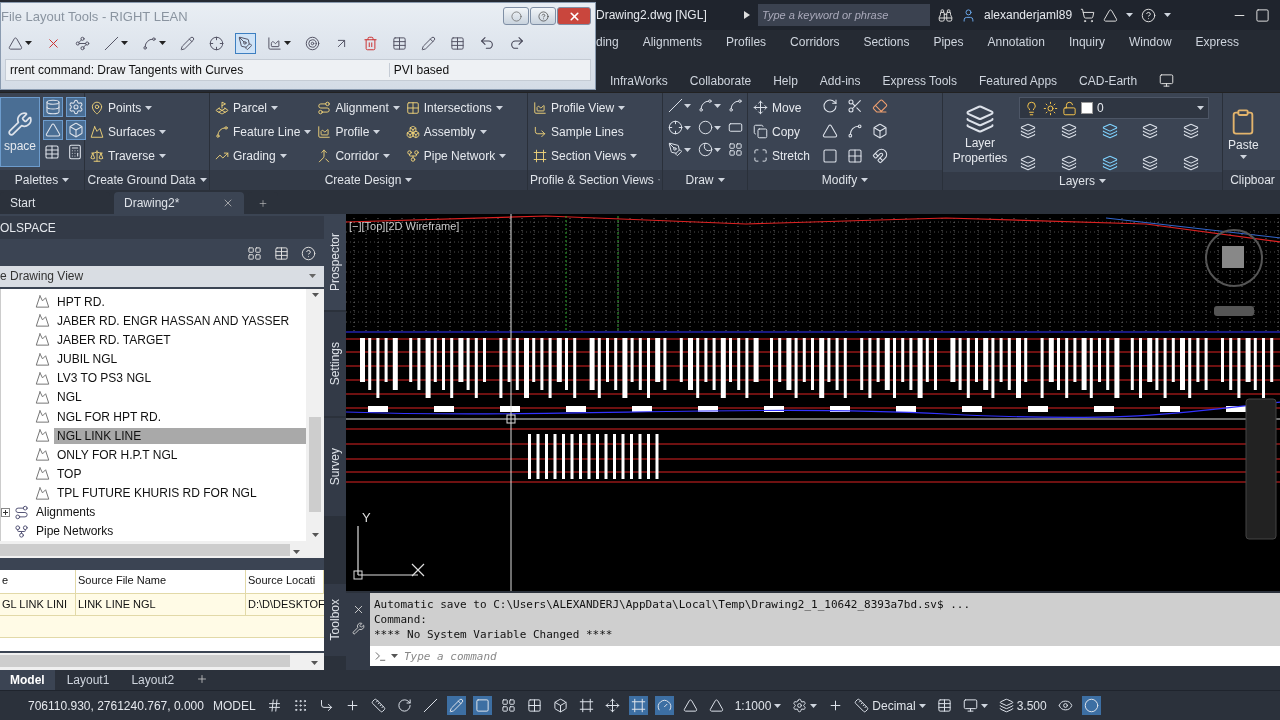 This screenshot has width=1280, height=720. I want to click on ribbon-tab: Add-ins, so click(840, 81).